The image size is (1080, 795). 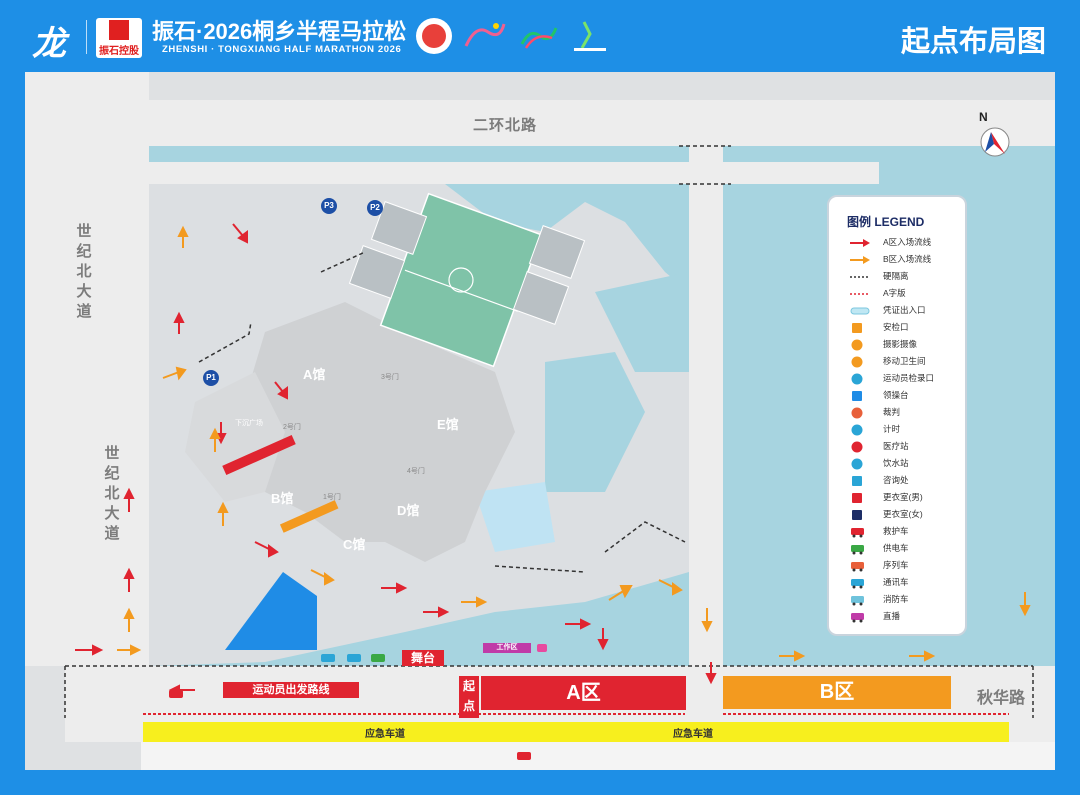 What do you see at coordinates (886, 222) in the screenshot?
I see `legend-title: 图例 LEGEND` at bounding box center [886, 222].